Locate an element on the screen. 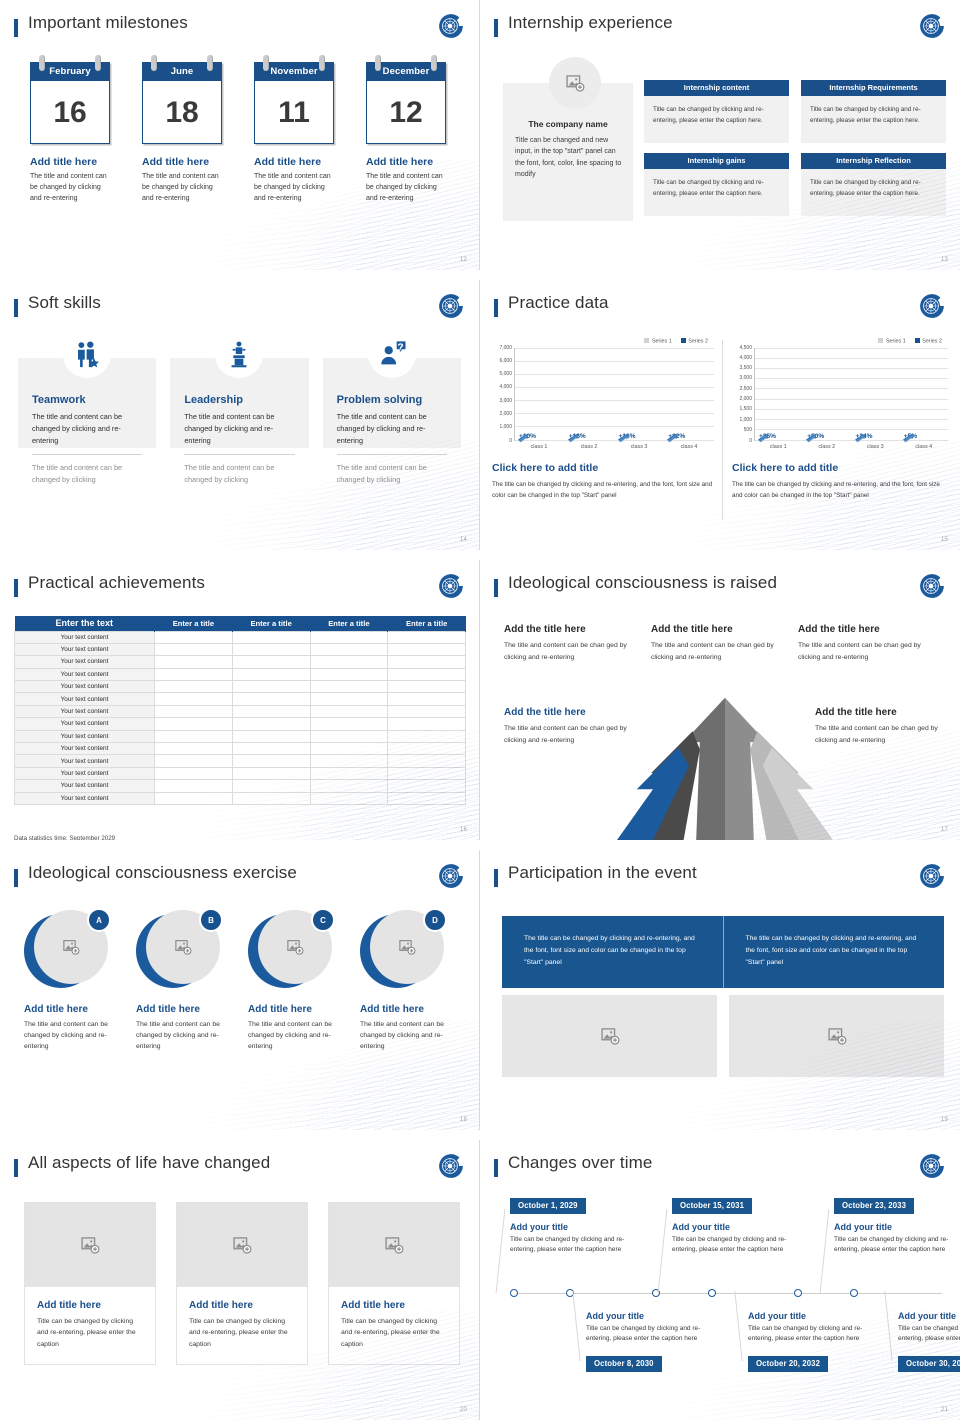 The height and width of the screenshot is (1420, 960). table-header-cell: Enter the text is located at coordinates (84, 623).